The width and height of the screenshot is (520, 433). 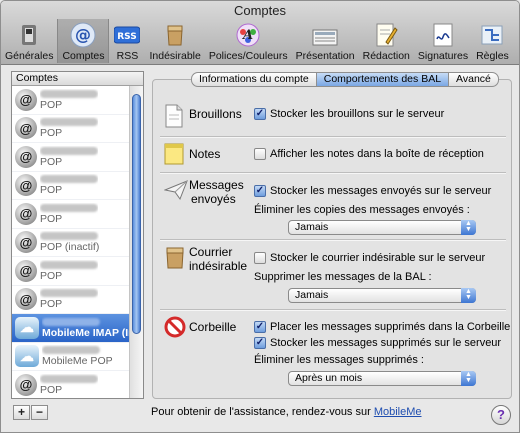 I want to click on mobileme-link: MobileMe, so click(x=398, y=412).